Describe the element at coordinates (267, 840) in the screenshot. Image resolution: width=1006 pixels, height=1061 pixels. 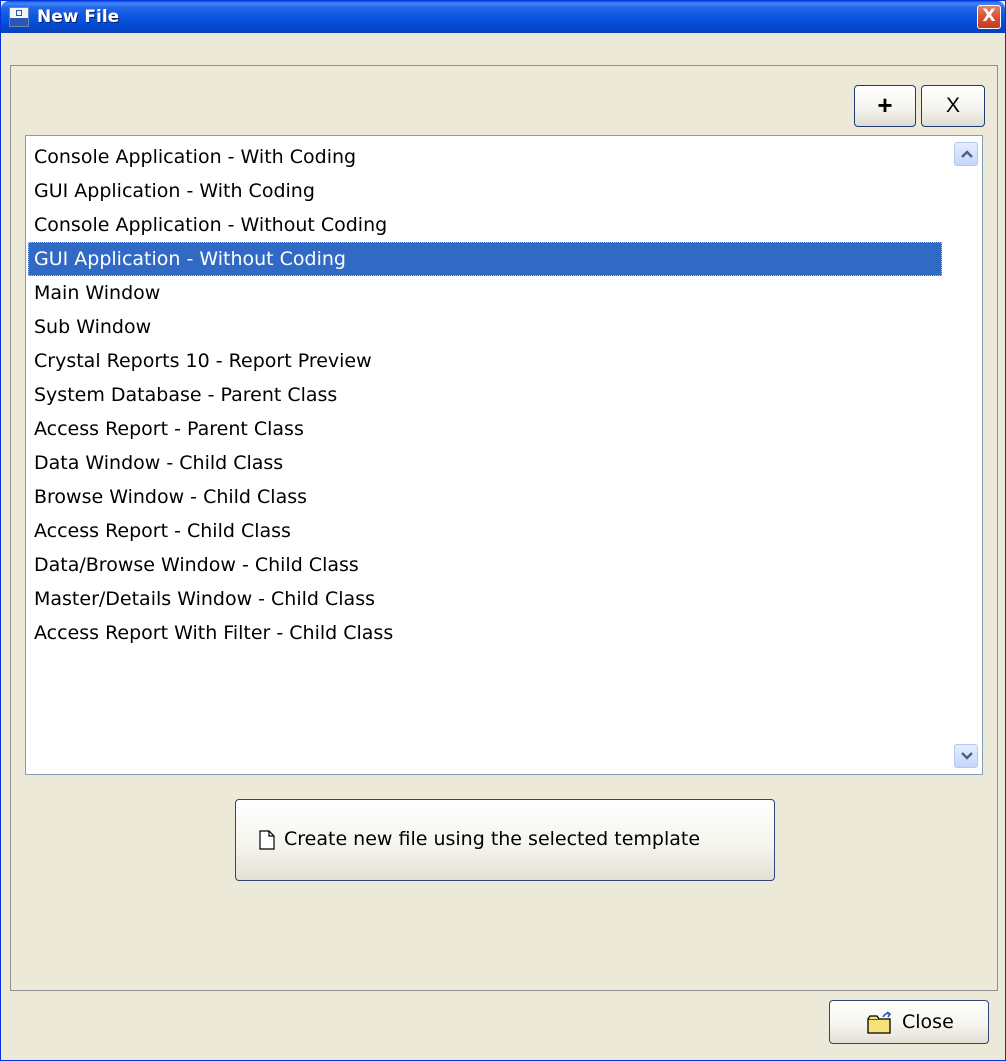
I see `document-icon` at that location.